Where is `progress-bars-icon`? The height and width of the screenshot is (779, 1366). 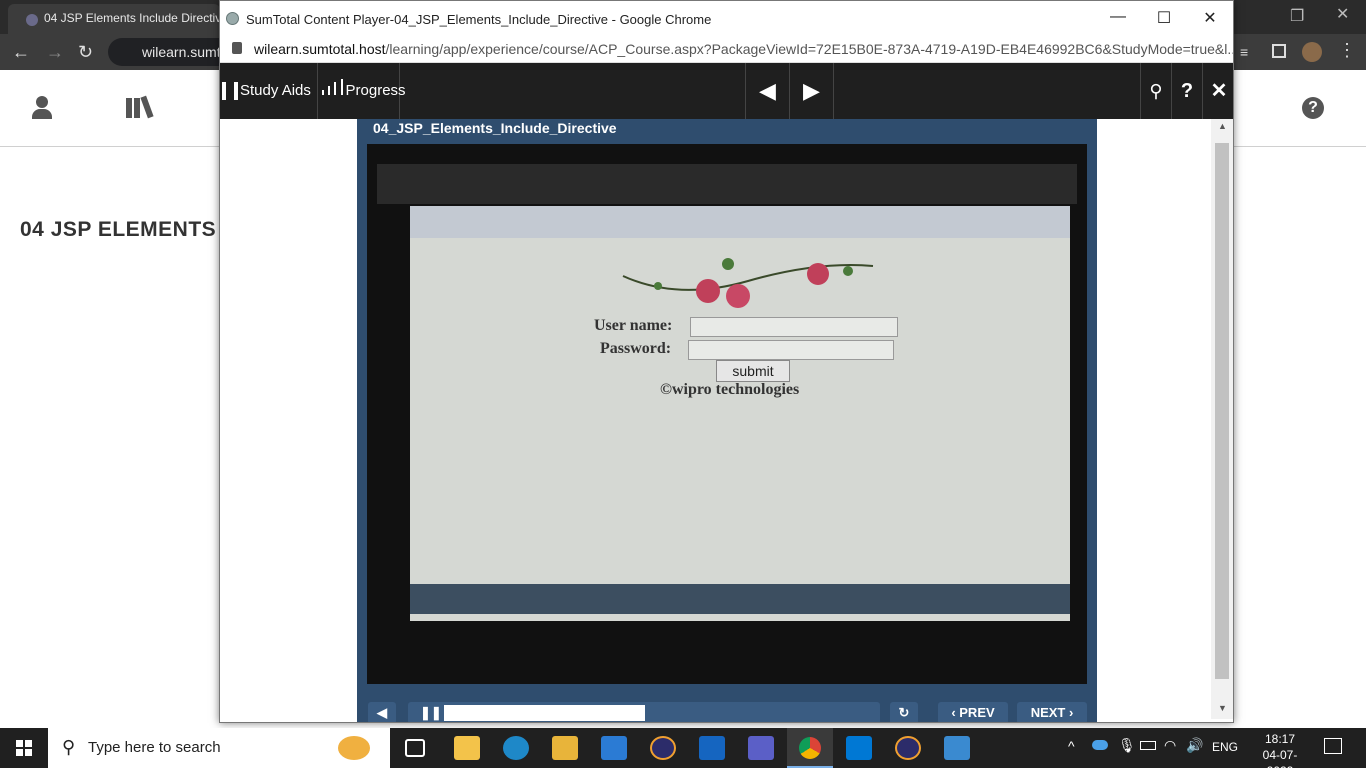
progress-bars-icon is located at coordinates (332, 91).